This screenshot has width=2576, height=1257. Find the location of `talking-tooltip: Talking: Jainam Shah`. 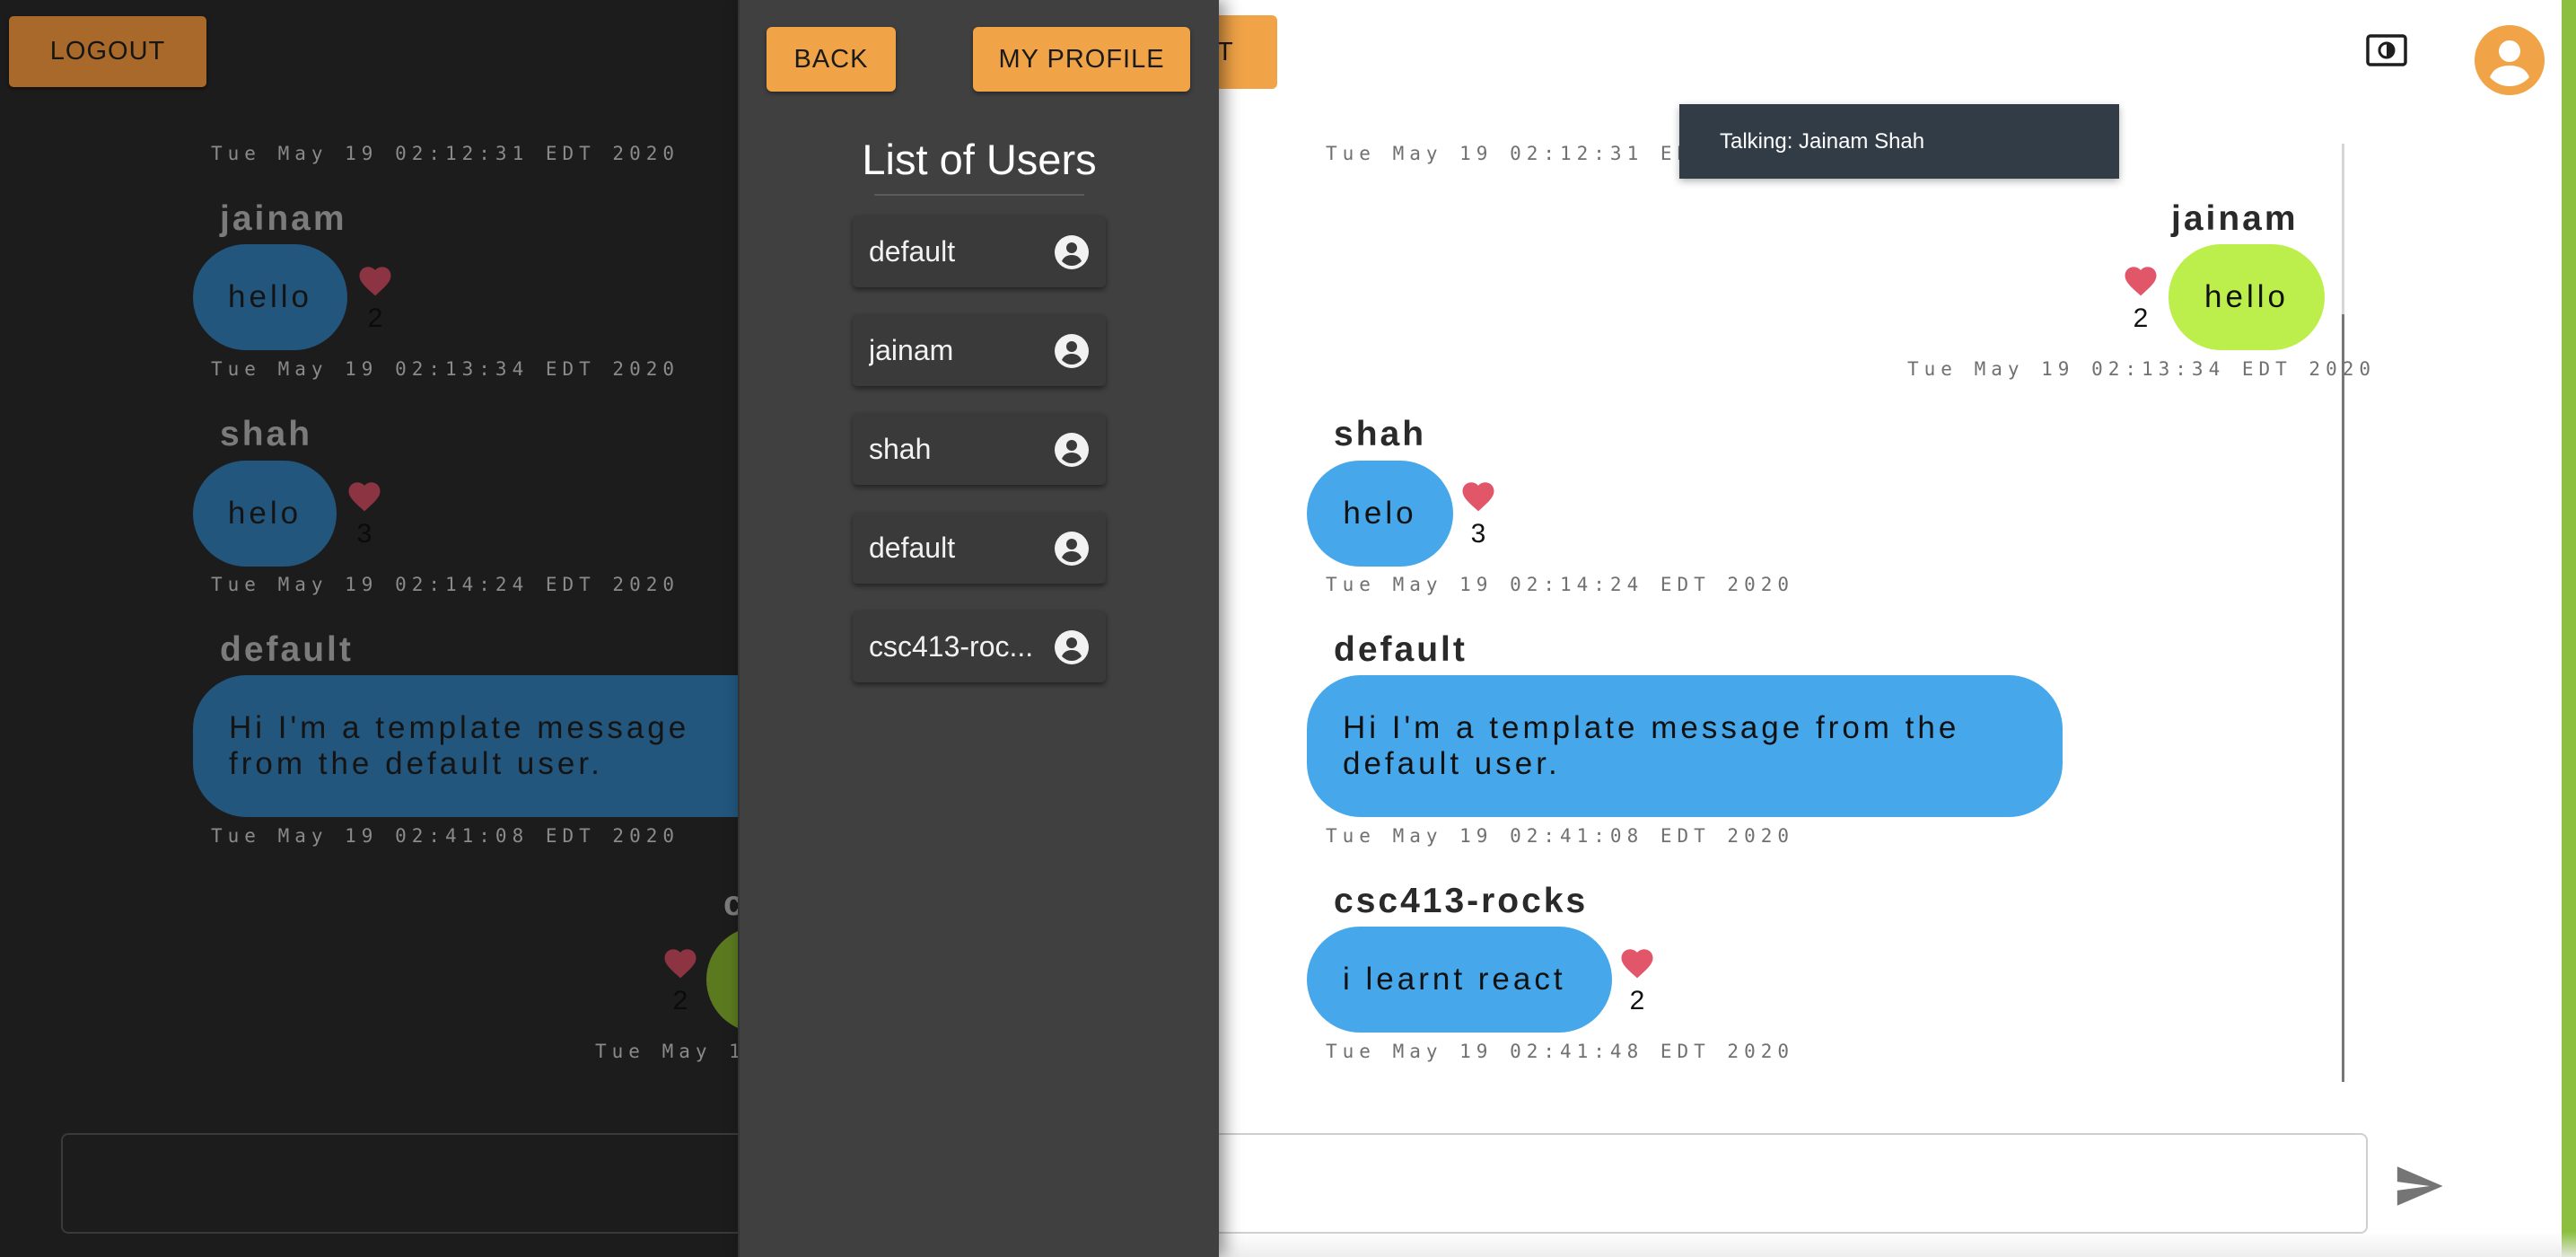

talking-tooltip: Talking: Jainam Shah is located at coordinates (1899, 142).